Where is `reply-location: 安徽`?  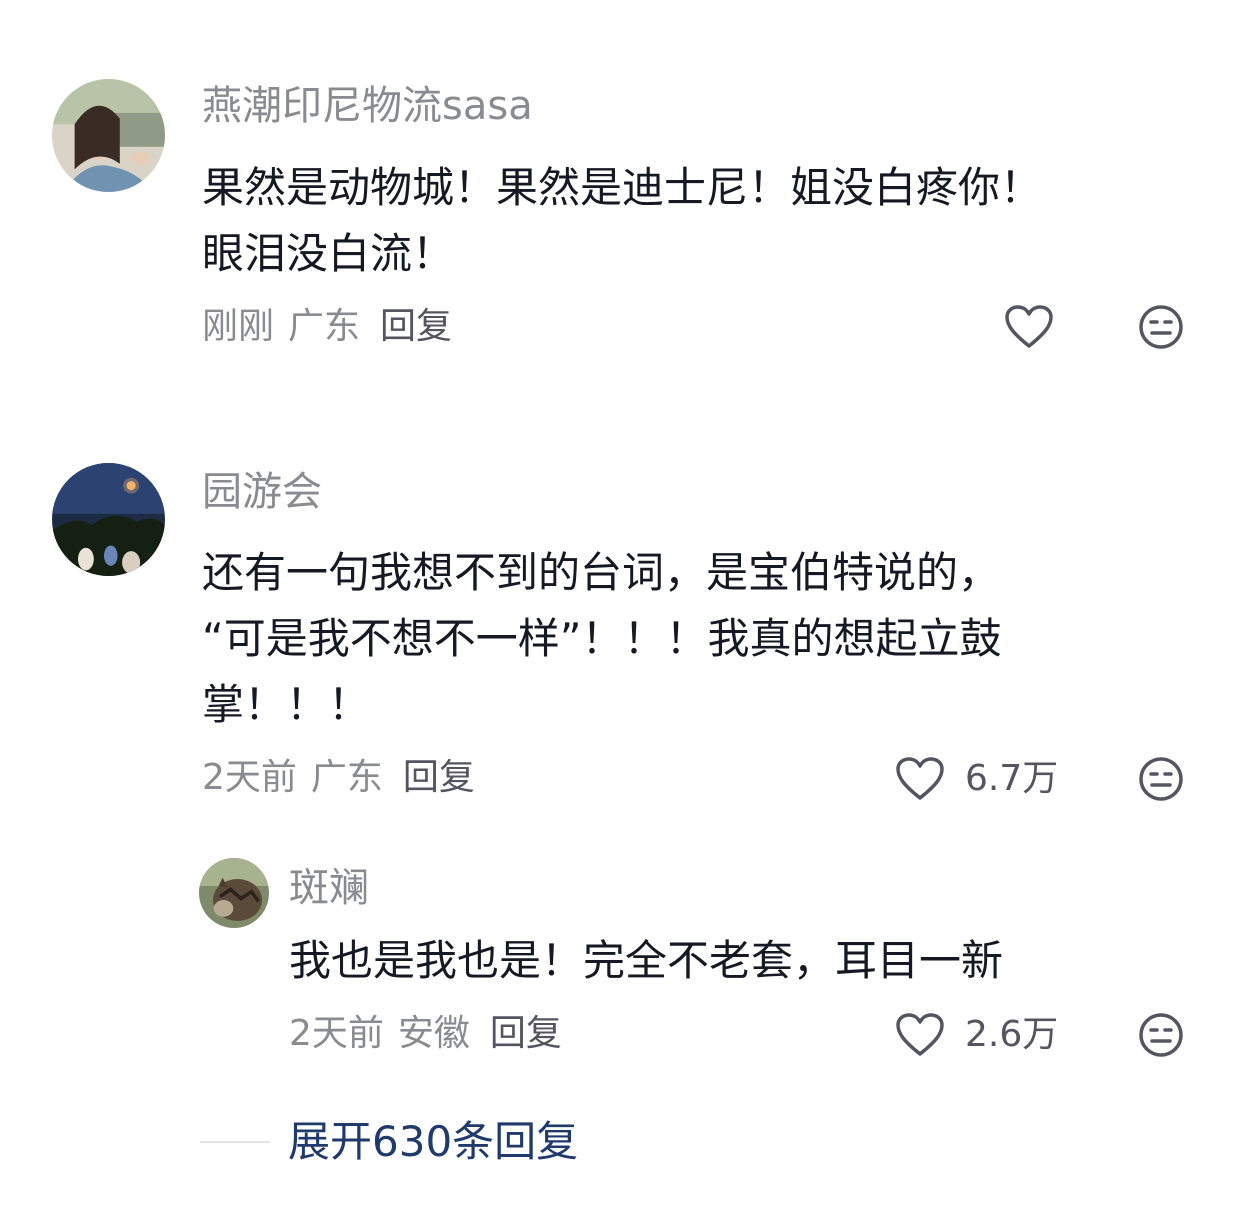 reply-location: 安徽 is located at coordinates (433, 1033).